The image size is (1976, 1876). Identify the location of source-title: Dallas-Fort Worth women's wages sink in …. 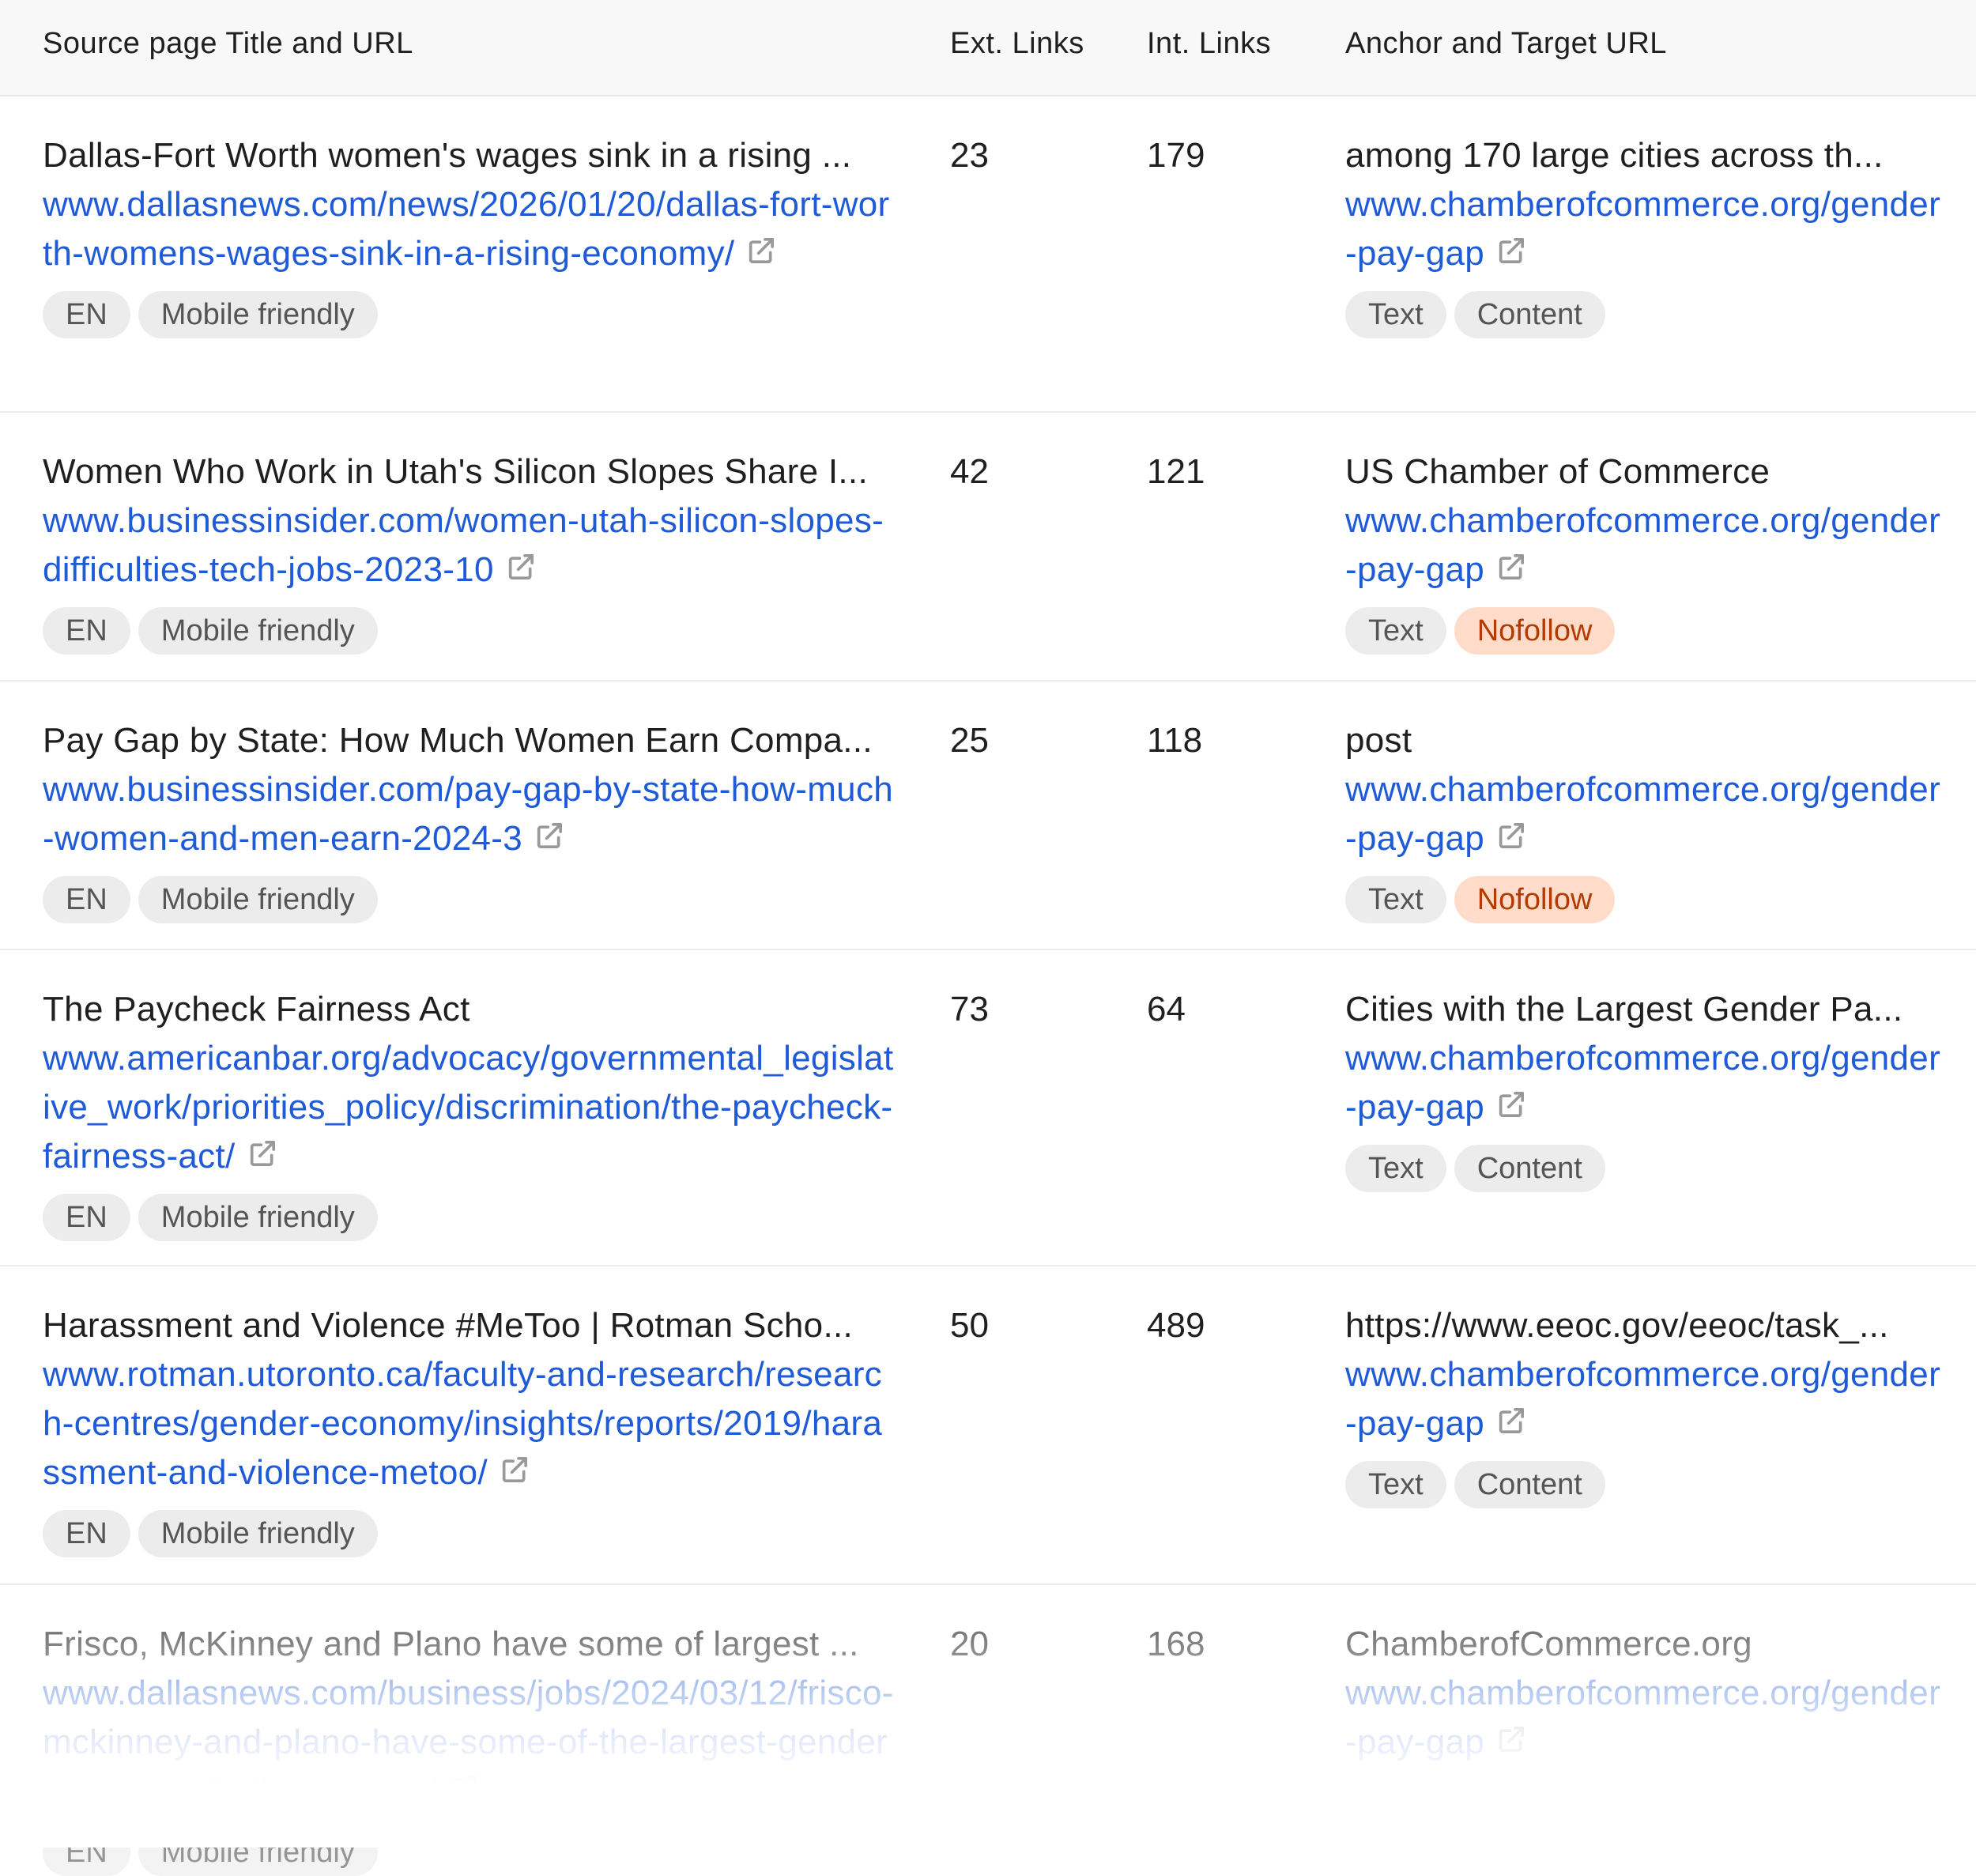
(447, 156).